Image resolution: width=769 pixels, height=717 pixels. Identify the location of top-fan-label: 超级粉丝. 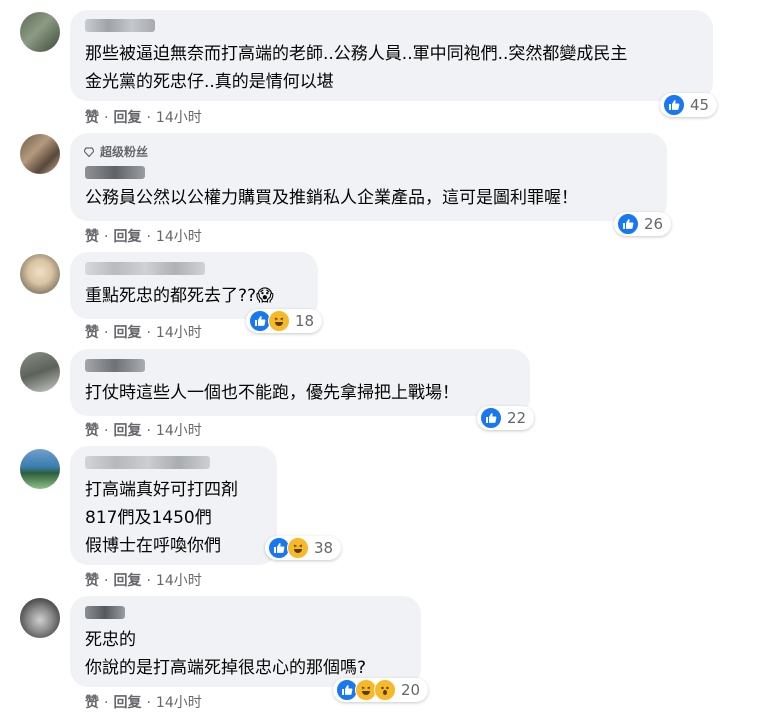
(124, 152).